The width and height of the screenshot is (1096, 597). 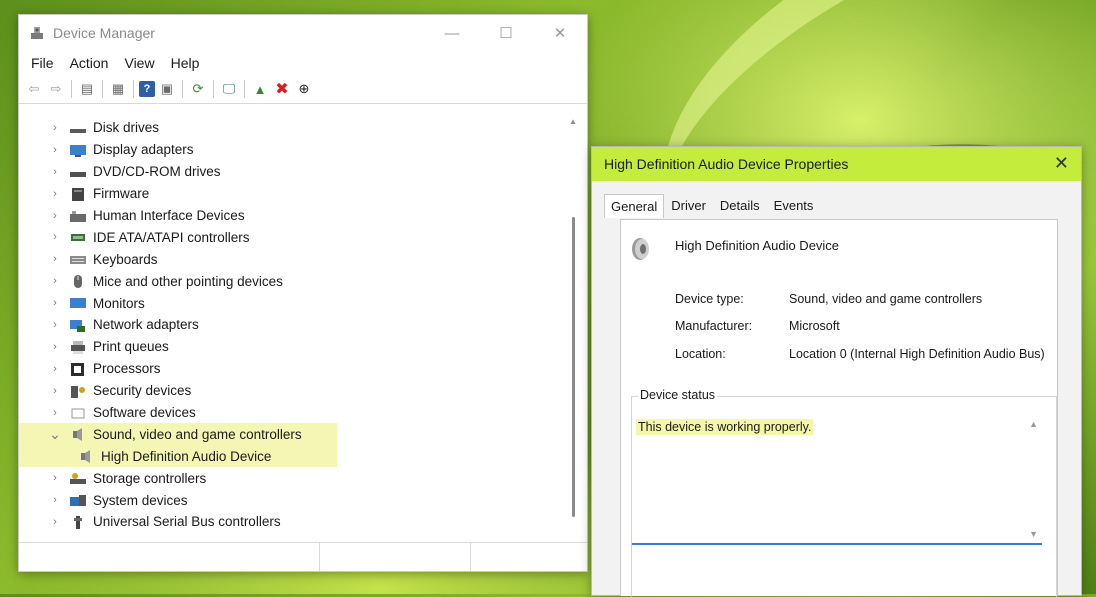 I want to click on tree-item: › Human Interface Devices, so click(x=293, y=216).